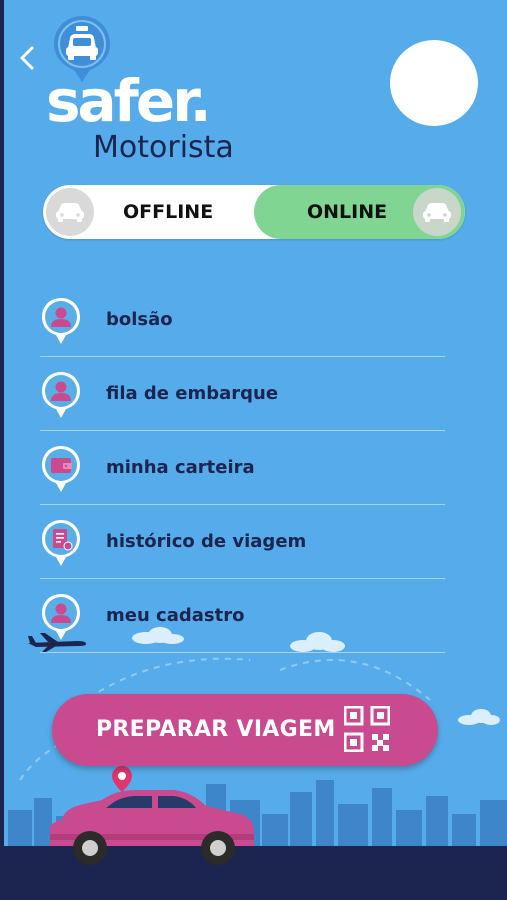 The height and width of the screenshot is (900, 507). Describe the element at coordinates (206, 541) in the screenshot. I see `menu-item-label: histórico de viagem` at that location.